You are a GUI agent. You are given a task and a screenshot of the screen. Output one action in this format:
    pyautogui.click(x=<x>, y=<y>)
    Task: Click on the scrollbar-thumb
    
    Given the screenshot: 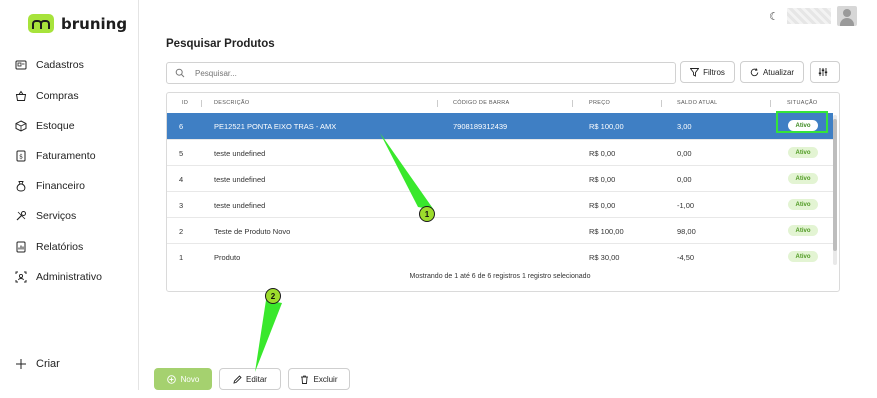 What is the action you would take?
    pyautogui.click(x=835, y=185)
    